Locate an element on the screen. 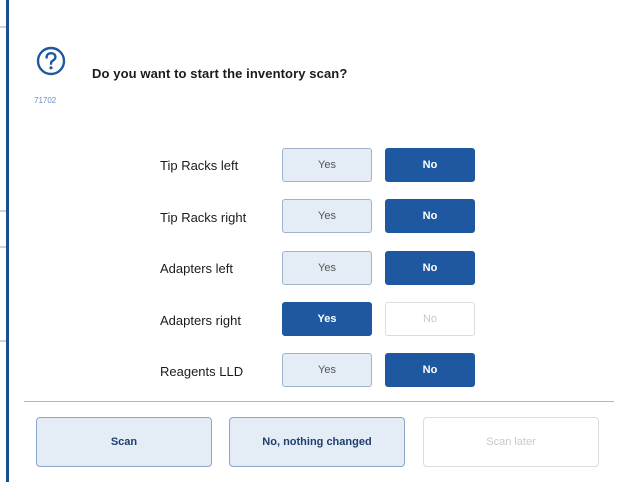  reagents-lld-yes-button: Yes is located at coordinates (327, 370).